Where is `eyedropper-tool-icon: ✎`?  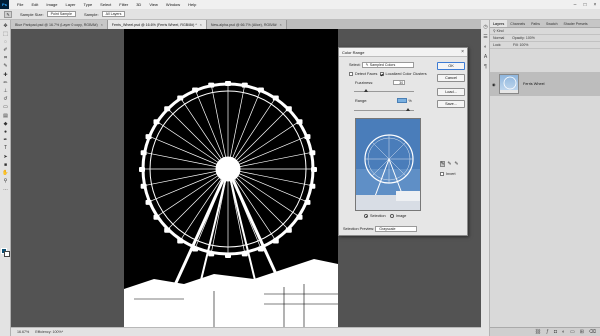
eyedropper-tool-icon: ✎ is located at coordinates (5, 67).